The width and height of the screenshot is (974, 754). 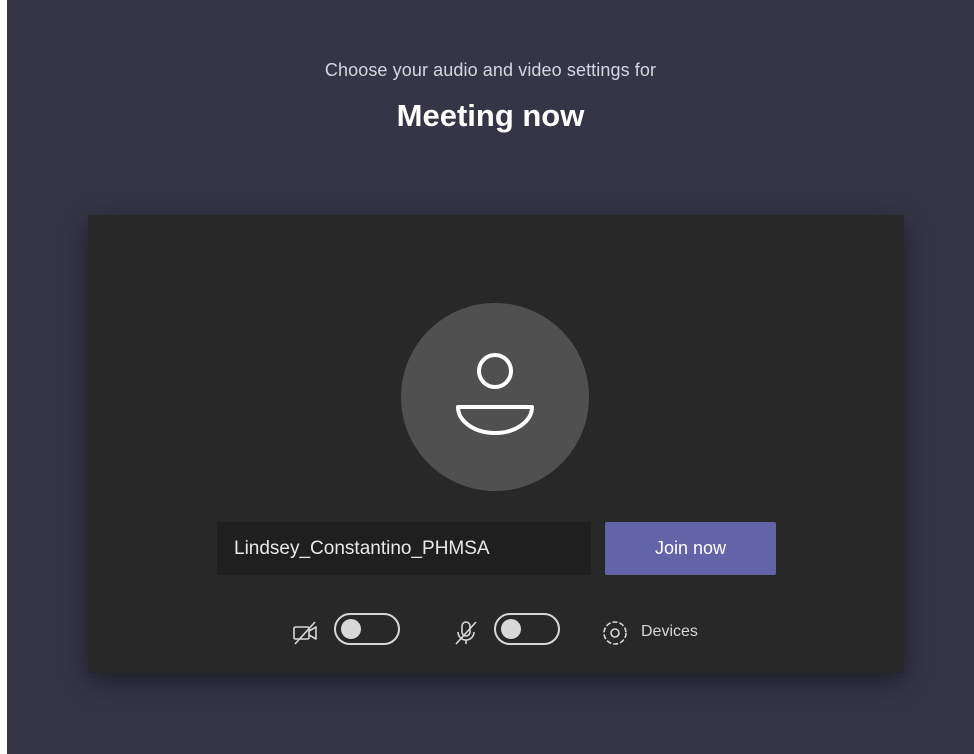 What do you see at coordinates (351, 629) in the screenshot?
I see `camera-toggle-knob` at bounding box center [351, 629].